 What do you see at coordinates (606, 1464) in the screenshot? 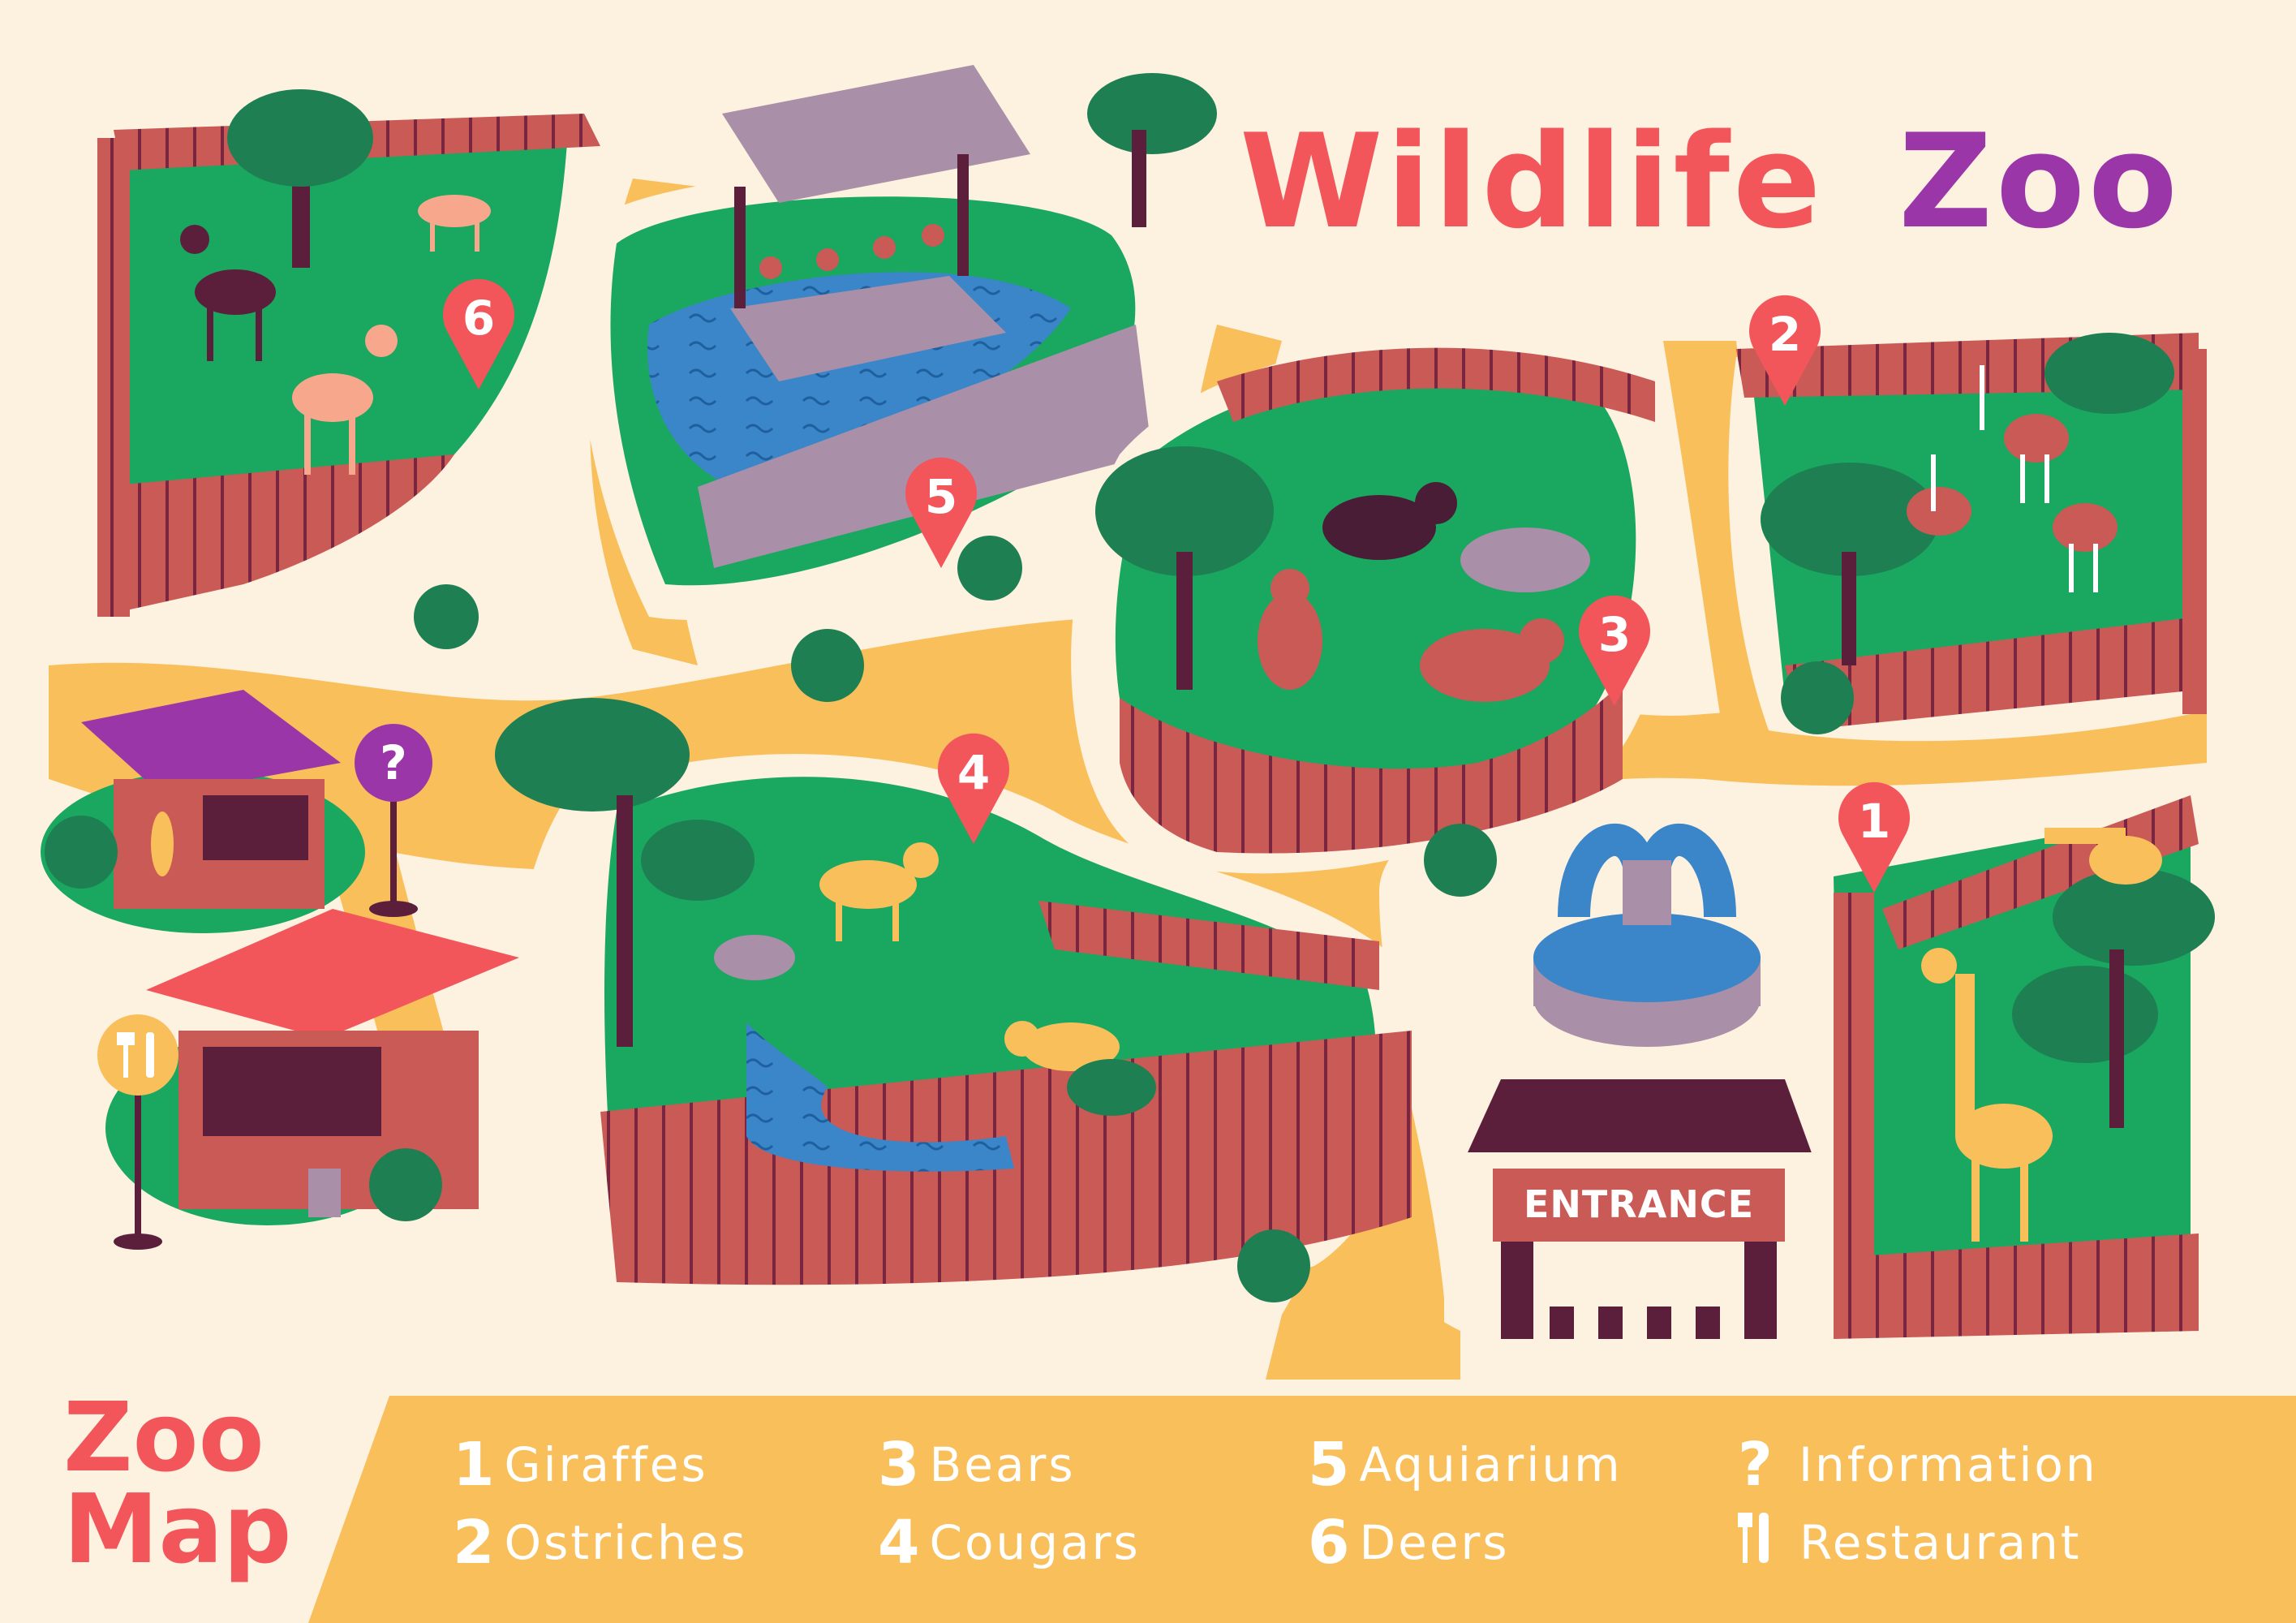
I see `legend-label: Giraffes` at bounding box center [606, 1464].